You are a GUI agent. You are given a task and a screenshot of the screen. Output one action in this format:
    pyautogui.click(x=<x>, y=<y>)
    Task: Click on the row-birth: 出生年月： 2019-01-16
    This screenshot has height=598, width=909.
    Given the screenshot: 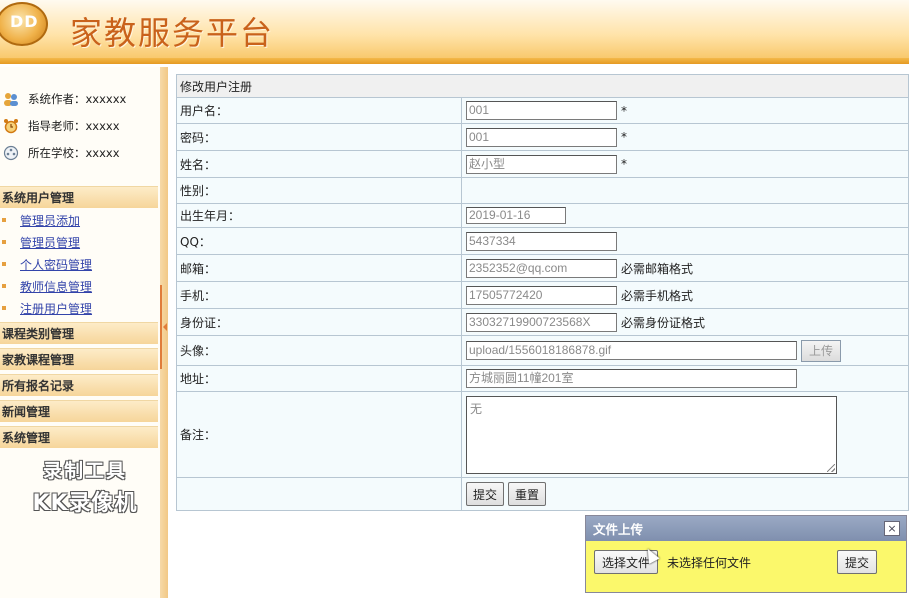 What is the action you would take?
    pyautogui.click(x=542, y=216)
    